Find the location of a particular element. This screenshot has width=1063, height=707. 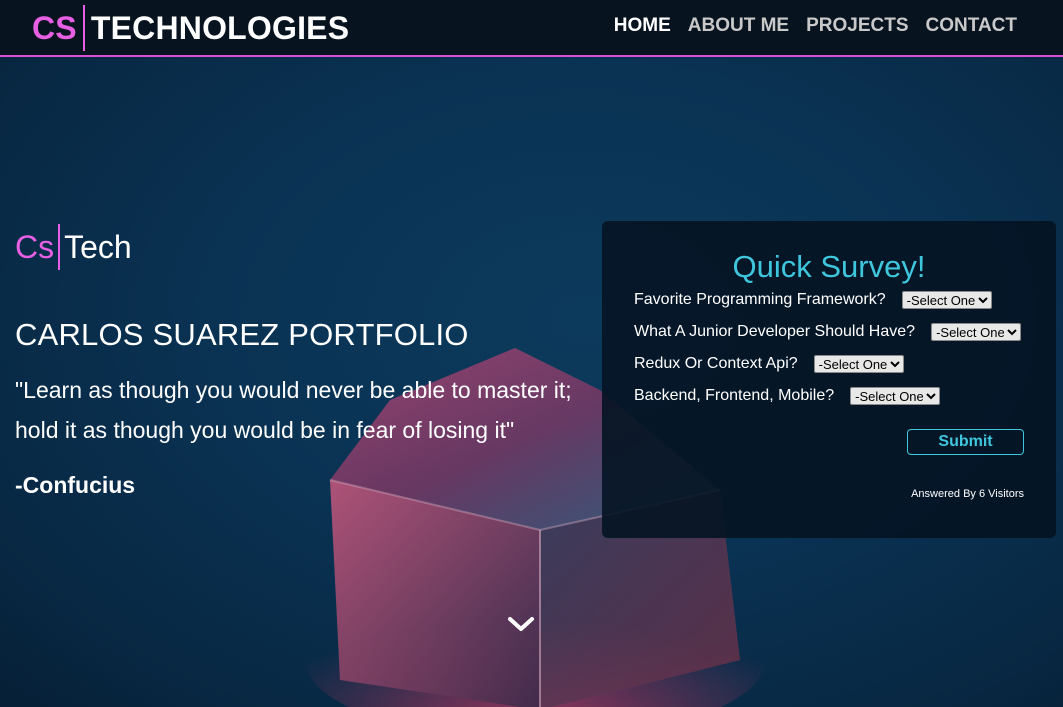

framework-select: -Select One- is located at coordinates (946, 300).